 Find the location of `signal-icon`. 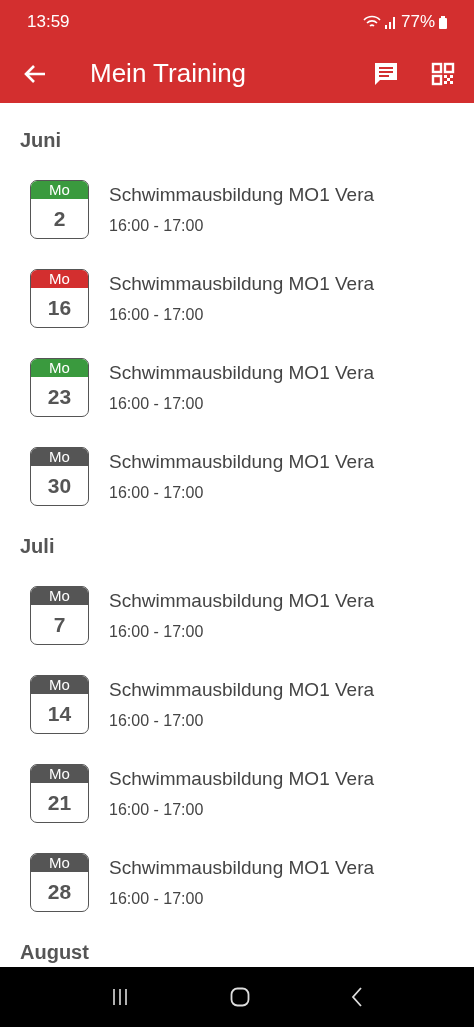

signal-icon is located at coordinates (390, 22).